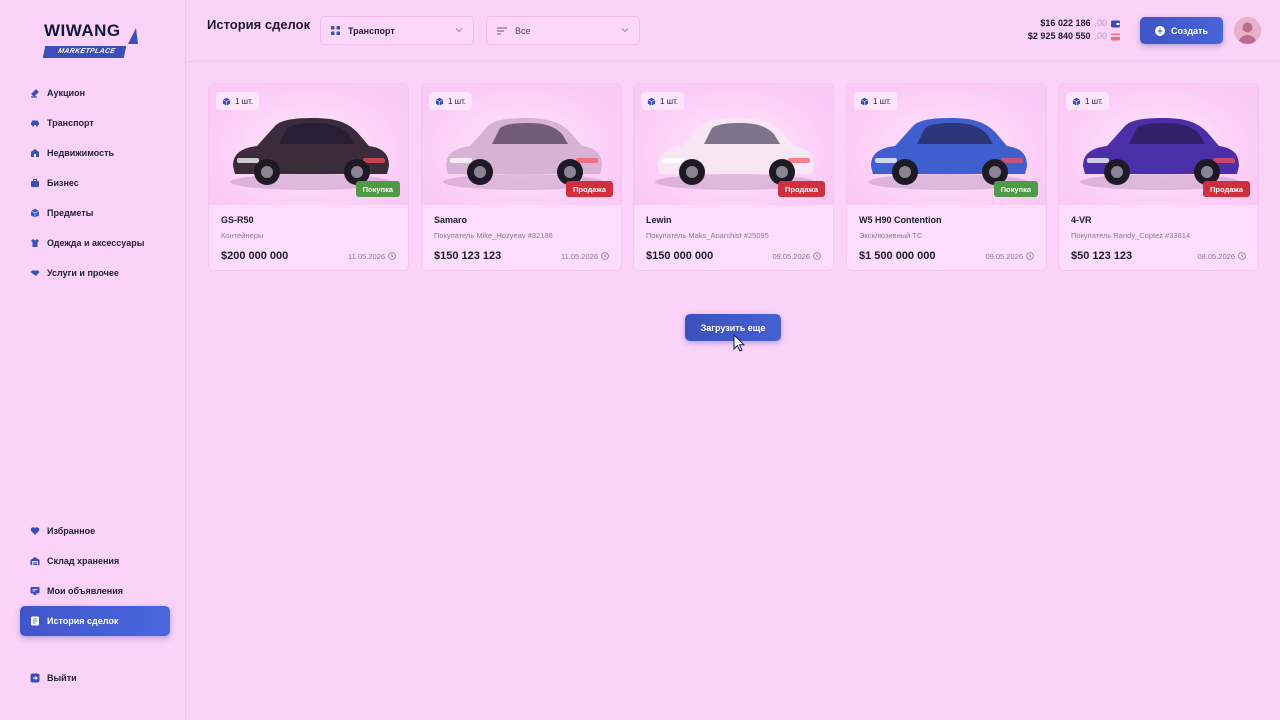  What do you see at coordinates (946, 256) in the screenshot?
I see `card-footer: $1 500 000 000 09.05.2026` at bounding box center [946, 256].